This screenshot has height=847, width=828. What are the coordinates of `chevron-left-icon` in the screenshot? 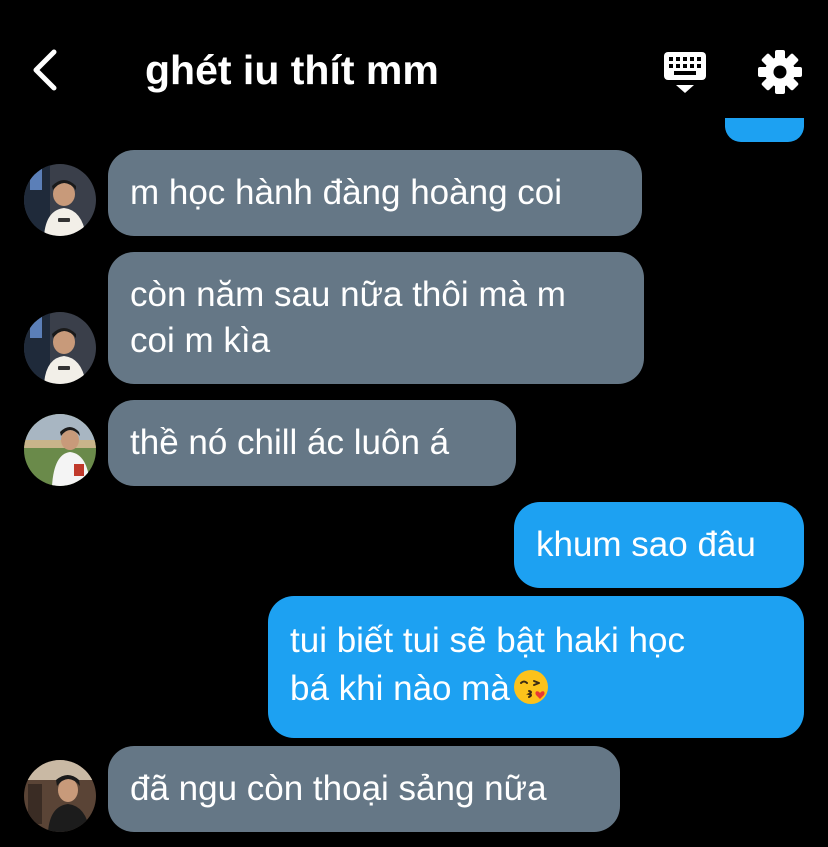 It's located at (45, 70).